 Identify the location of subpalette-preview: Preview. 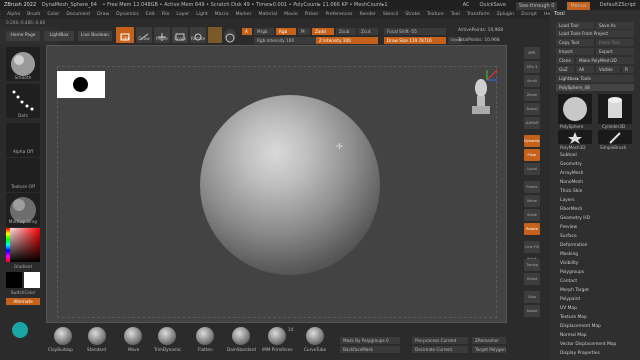
(568, 227).